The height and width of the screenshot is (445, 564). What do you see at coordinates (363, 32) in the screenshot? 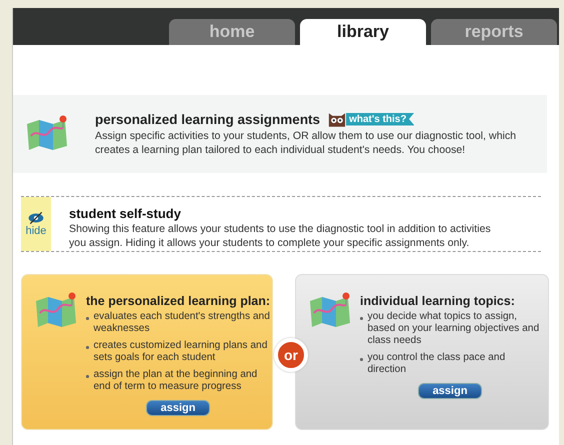
I see `nav-tab: library` at bounding box center [363, 32].